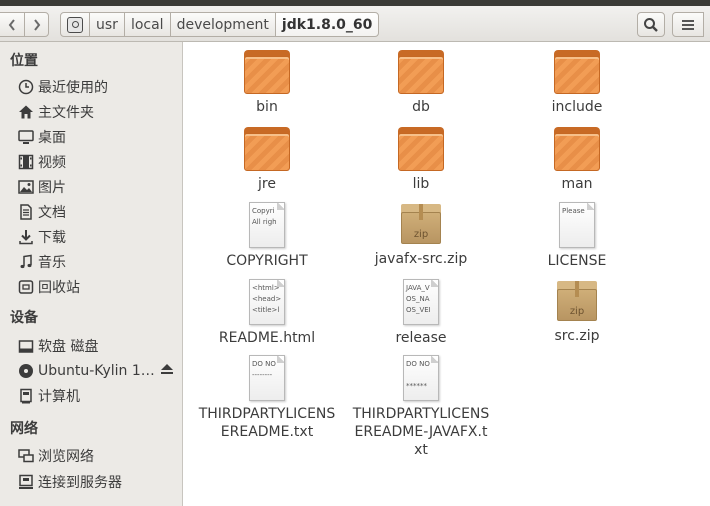 Image resolution: width=710 pixels, height=506 pixels. Describe the element at coordinates (264, 369) in the screenshot. I see `file-preview: DO NO --------` at that location.